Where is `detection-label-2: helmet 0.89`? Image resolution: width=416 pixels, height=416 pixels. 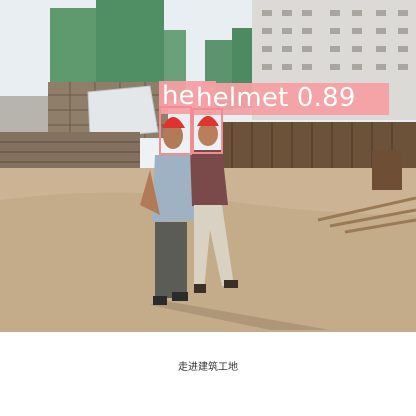
detection-label-2: helmet 0.89 is located at coordinates (276, 98).